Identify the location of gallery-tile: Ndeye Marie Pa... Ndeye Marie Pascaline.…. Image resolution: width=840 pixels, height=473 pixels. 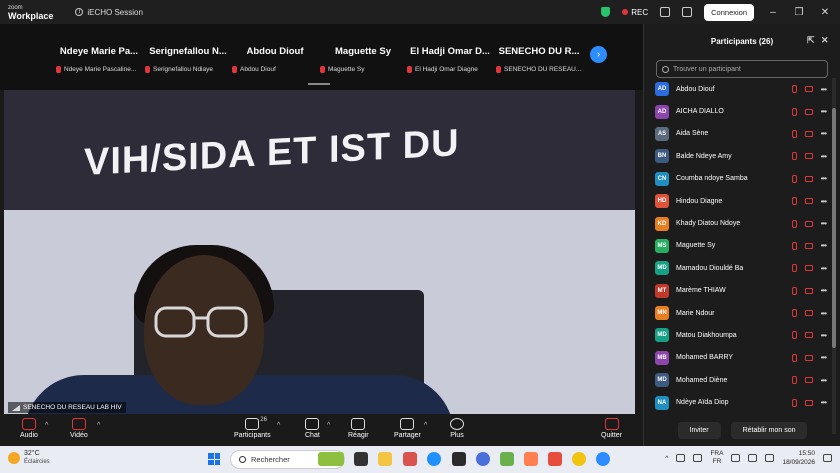
(99, 66).